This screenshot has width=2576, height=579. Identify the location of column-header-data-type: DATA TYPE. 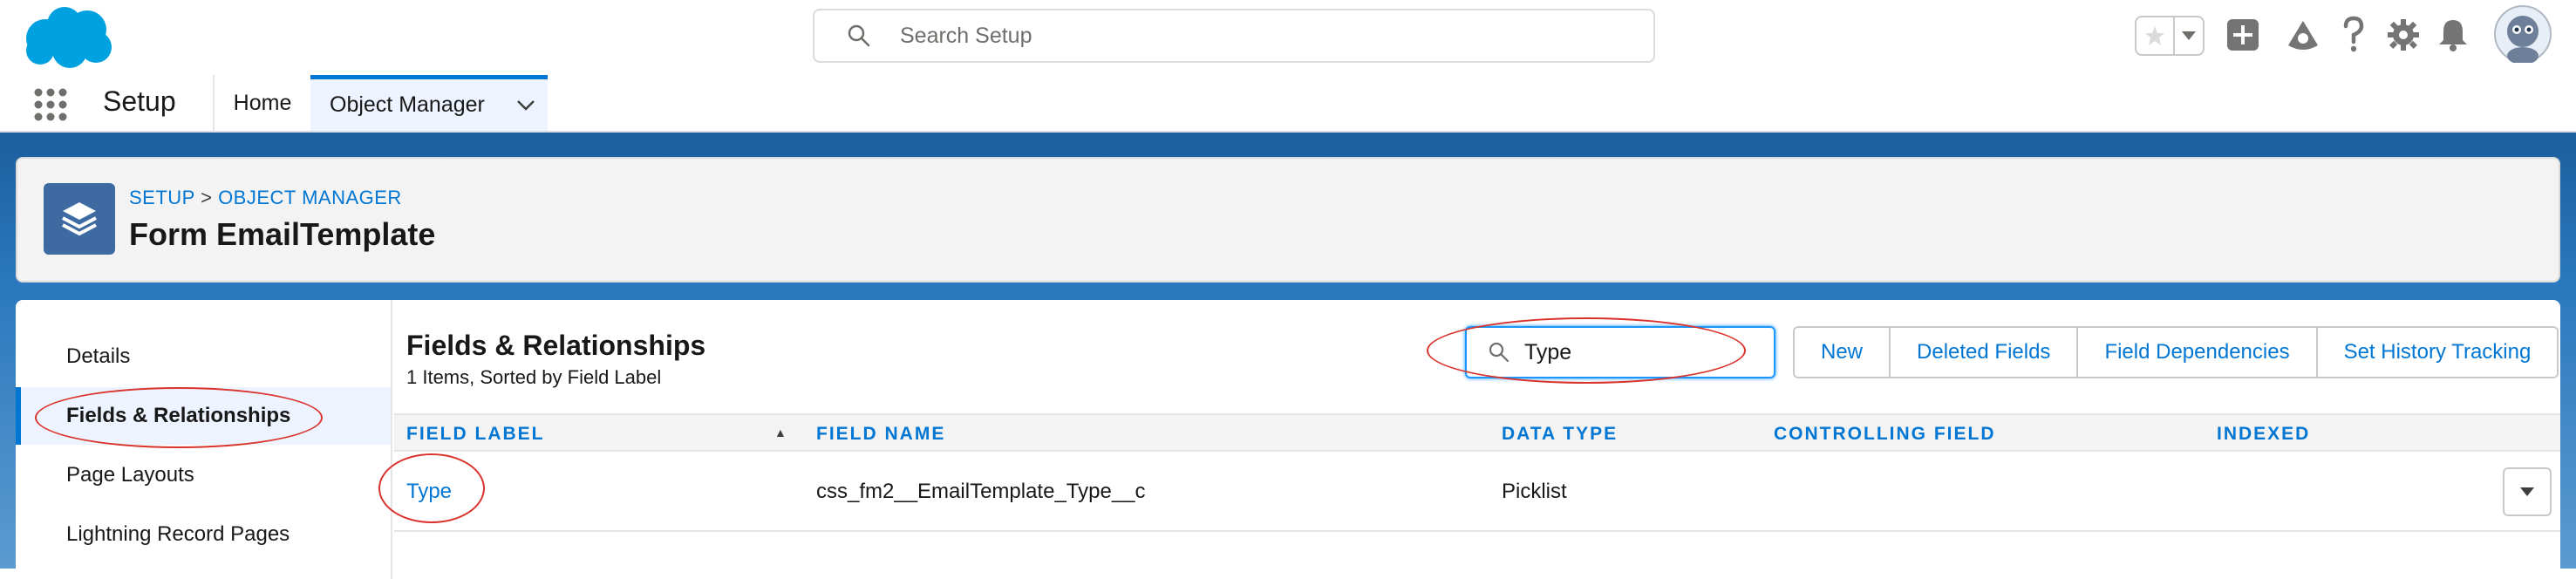
(1560, 434).